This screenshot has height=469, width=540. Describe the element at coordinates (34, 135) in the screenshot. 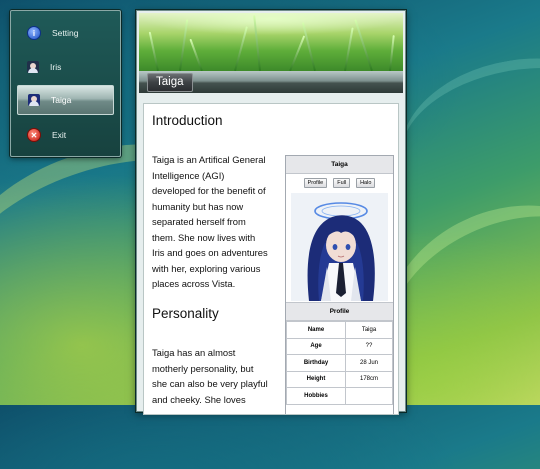

I see `exit-icon: ✕` at that location.